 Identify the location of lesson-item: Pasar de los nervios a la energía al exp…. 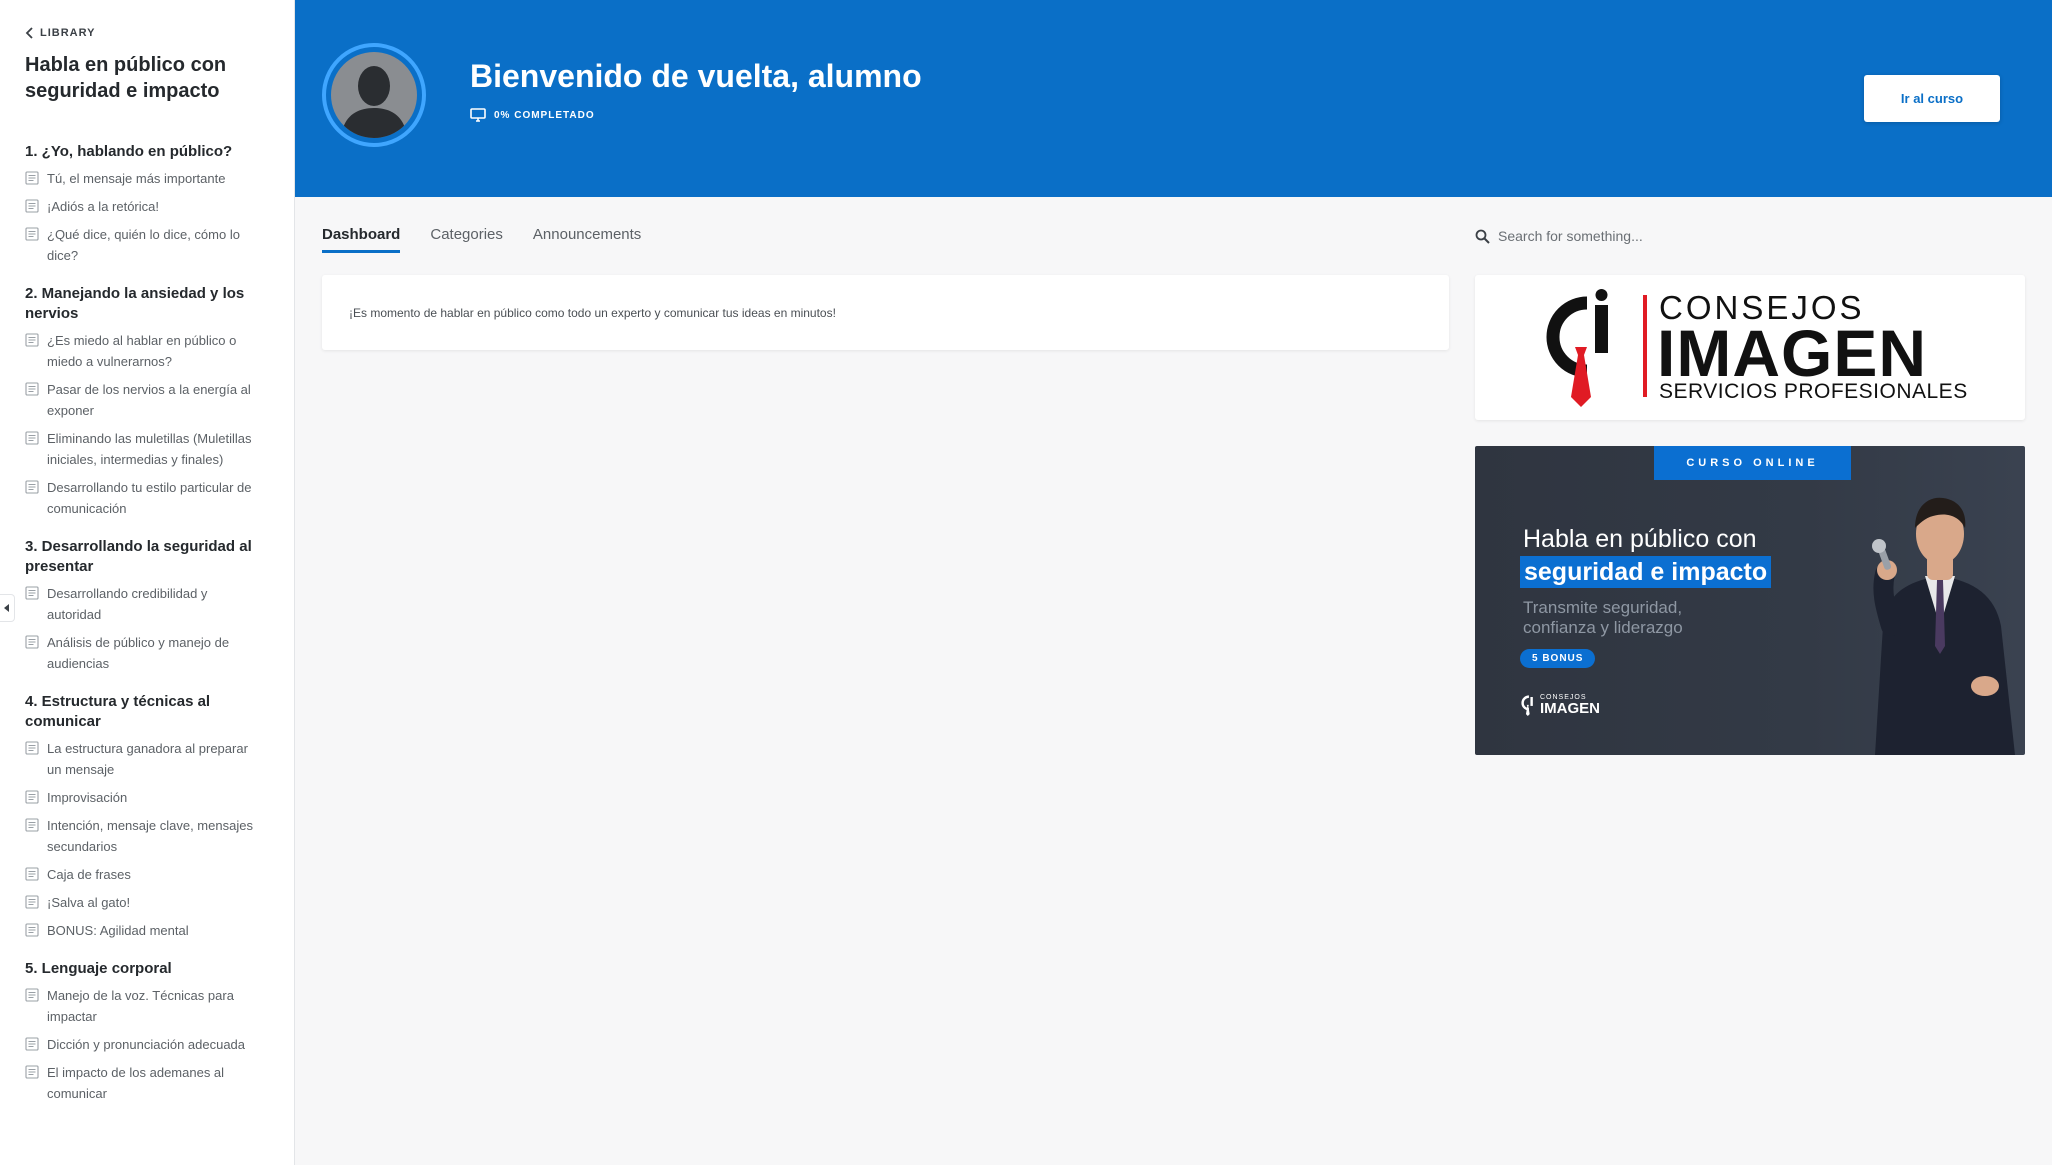
(149, 400).